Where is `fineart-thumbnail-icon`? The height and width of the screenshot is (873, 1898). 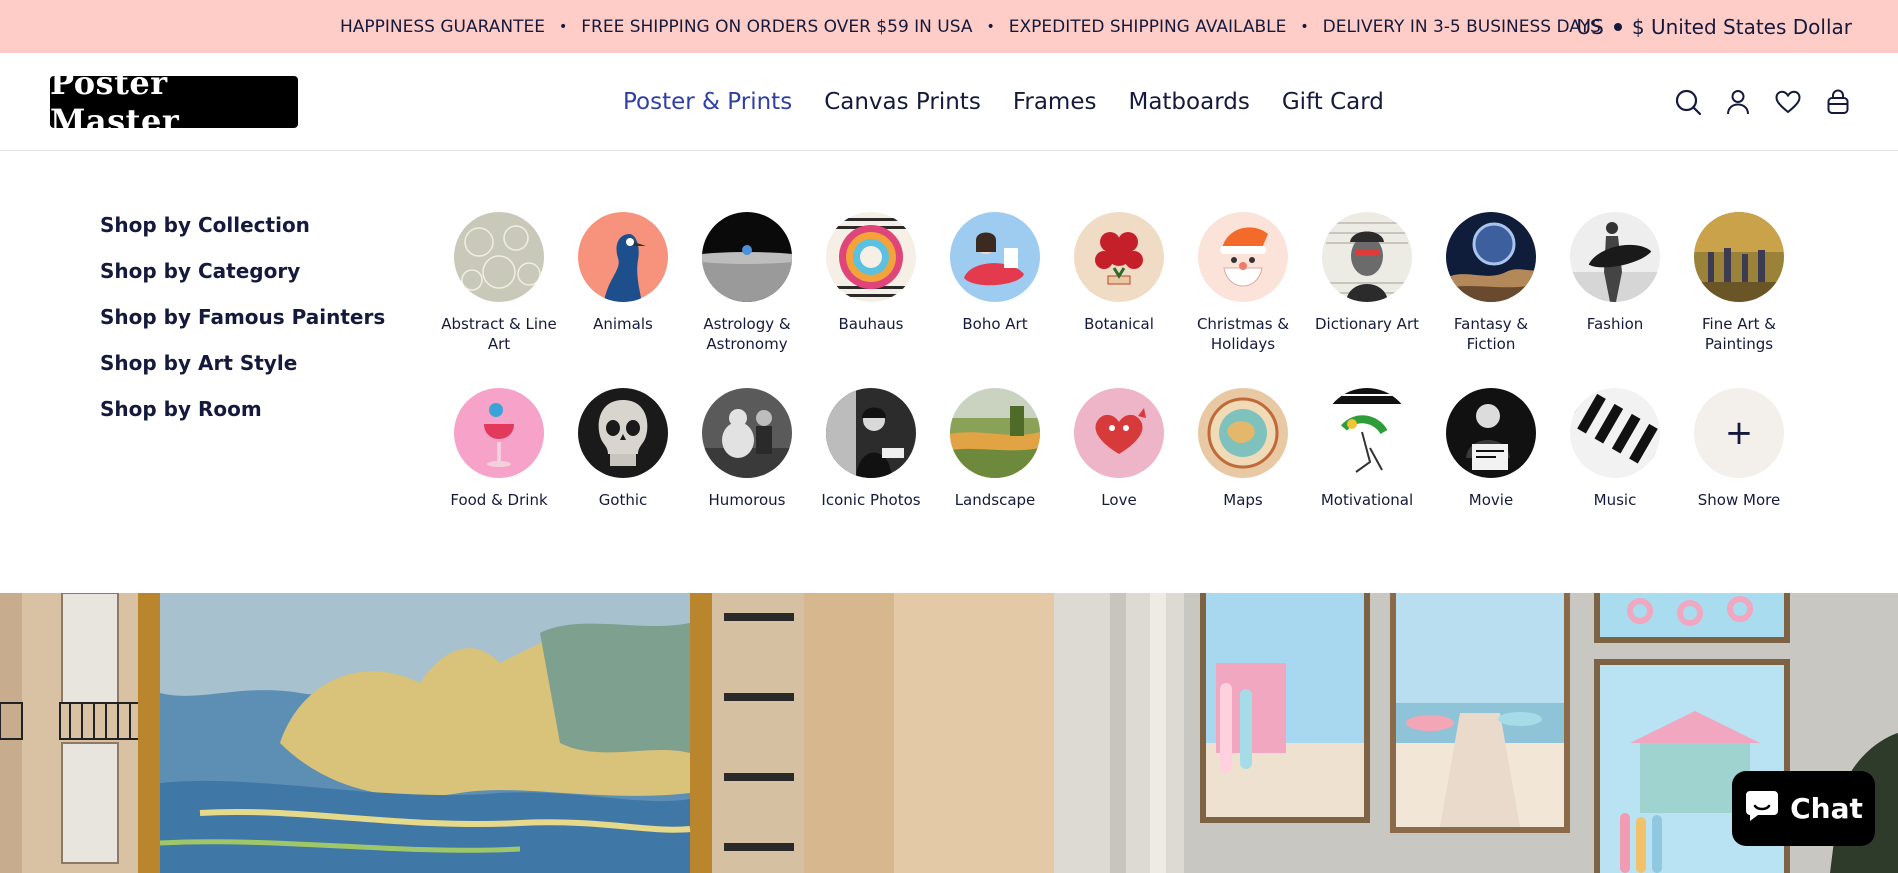
fineart-thumbnail-icon is located at coordinates (1739, 257).